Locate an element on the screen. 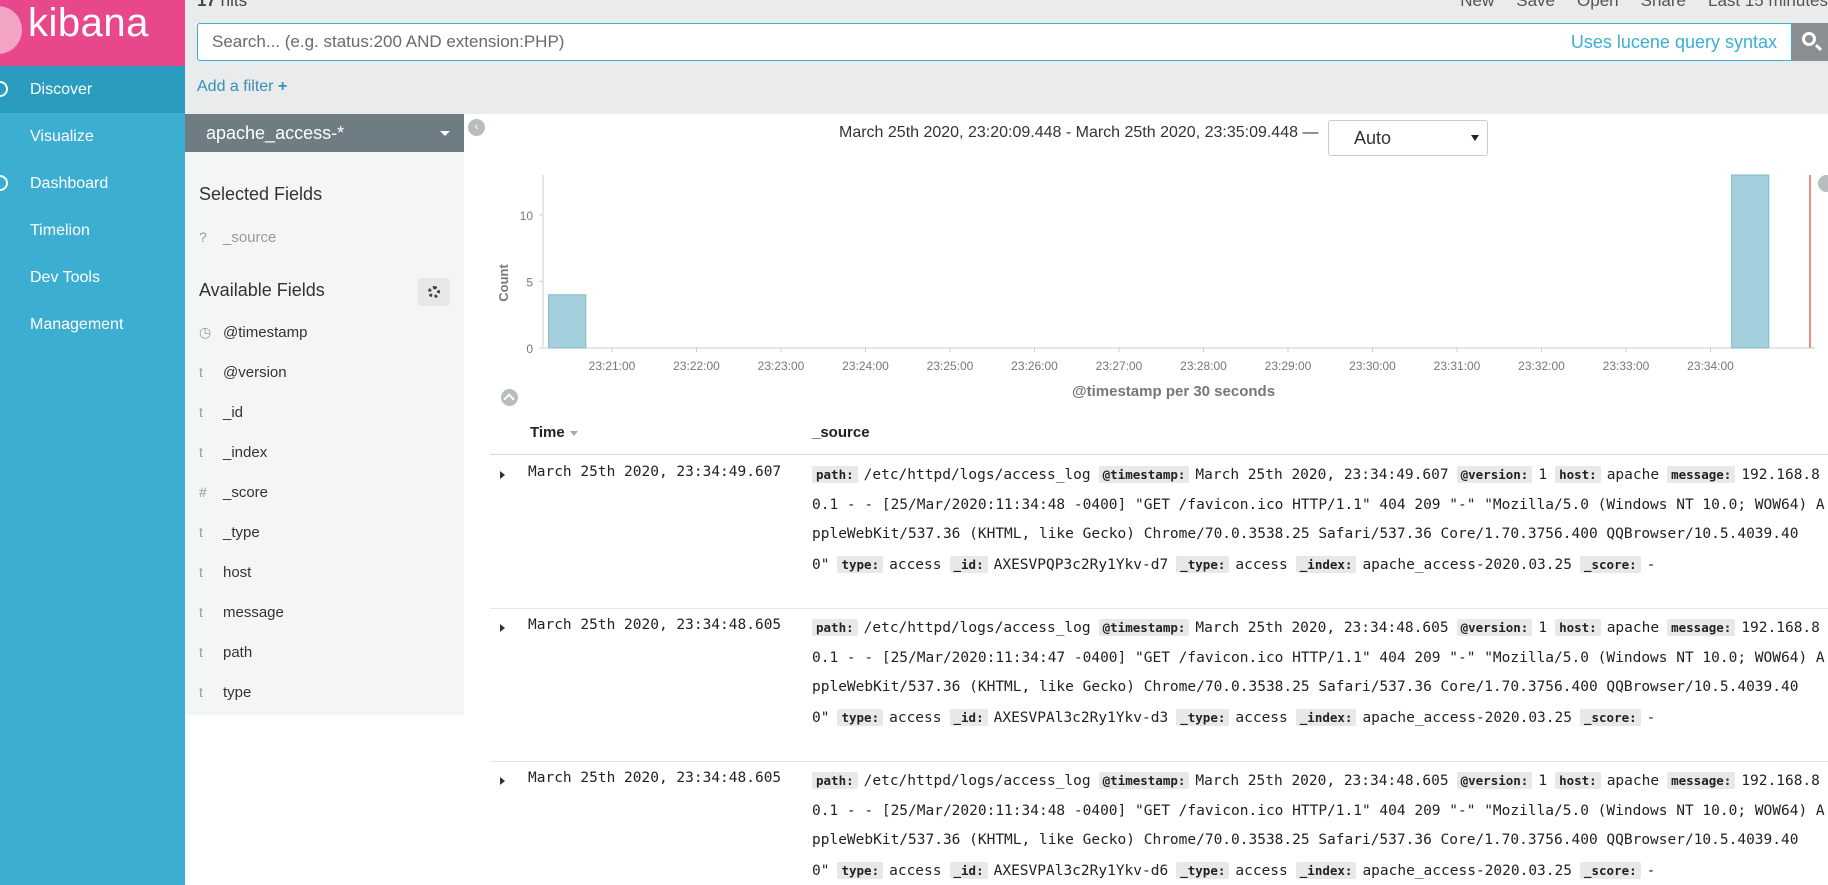 This screenshot has height=885, width=1828. hits-number: 17 is located at coordinates (206, 5).